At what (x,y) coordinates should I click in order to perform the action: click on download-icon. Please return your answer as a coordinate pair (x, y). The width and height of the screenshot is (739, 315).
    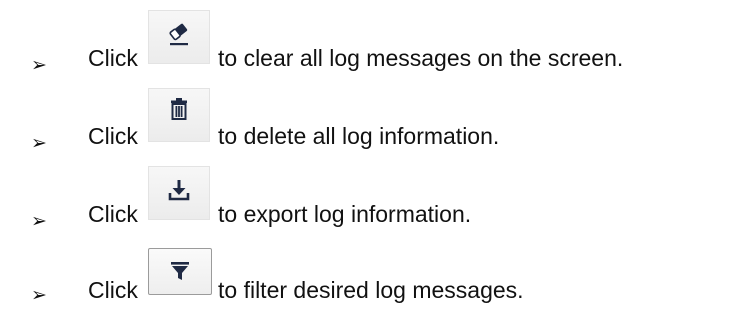
    Looking at the image, I should click on (179, 190).